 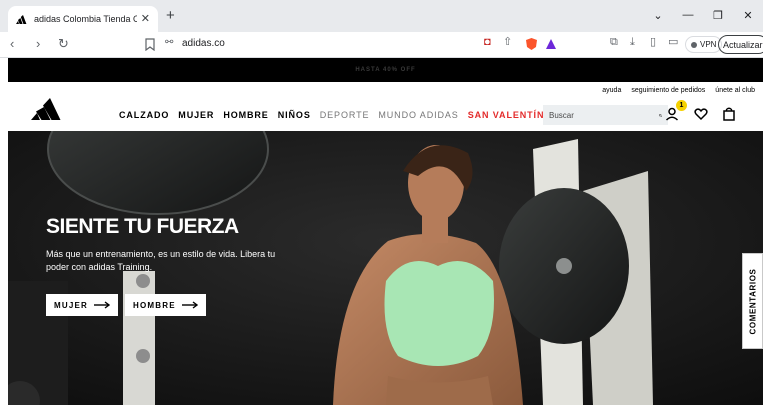 What do you see at coordinates (748, 15) in the screenshot?
I see `close-window-icon: ✕` at bounding box center [748, 15].